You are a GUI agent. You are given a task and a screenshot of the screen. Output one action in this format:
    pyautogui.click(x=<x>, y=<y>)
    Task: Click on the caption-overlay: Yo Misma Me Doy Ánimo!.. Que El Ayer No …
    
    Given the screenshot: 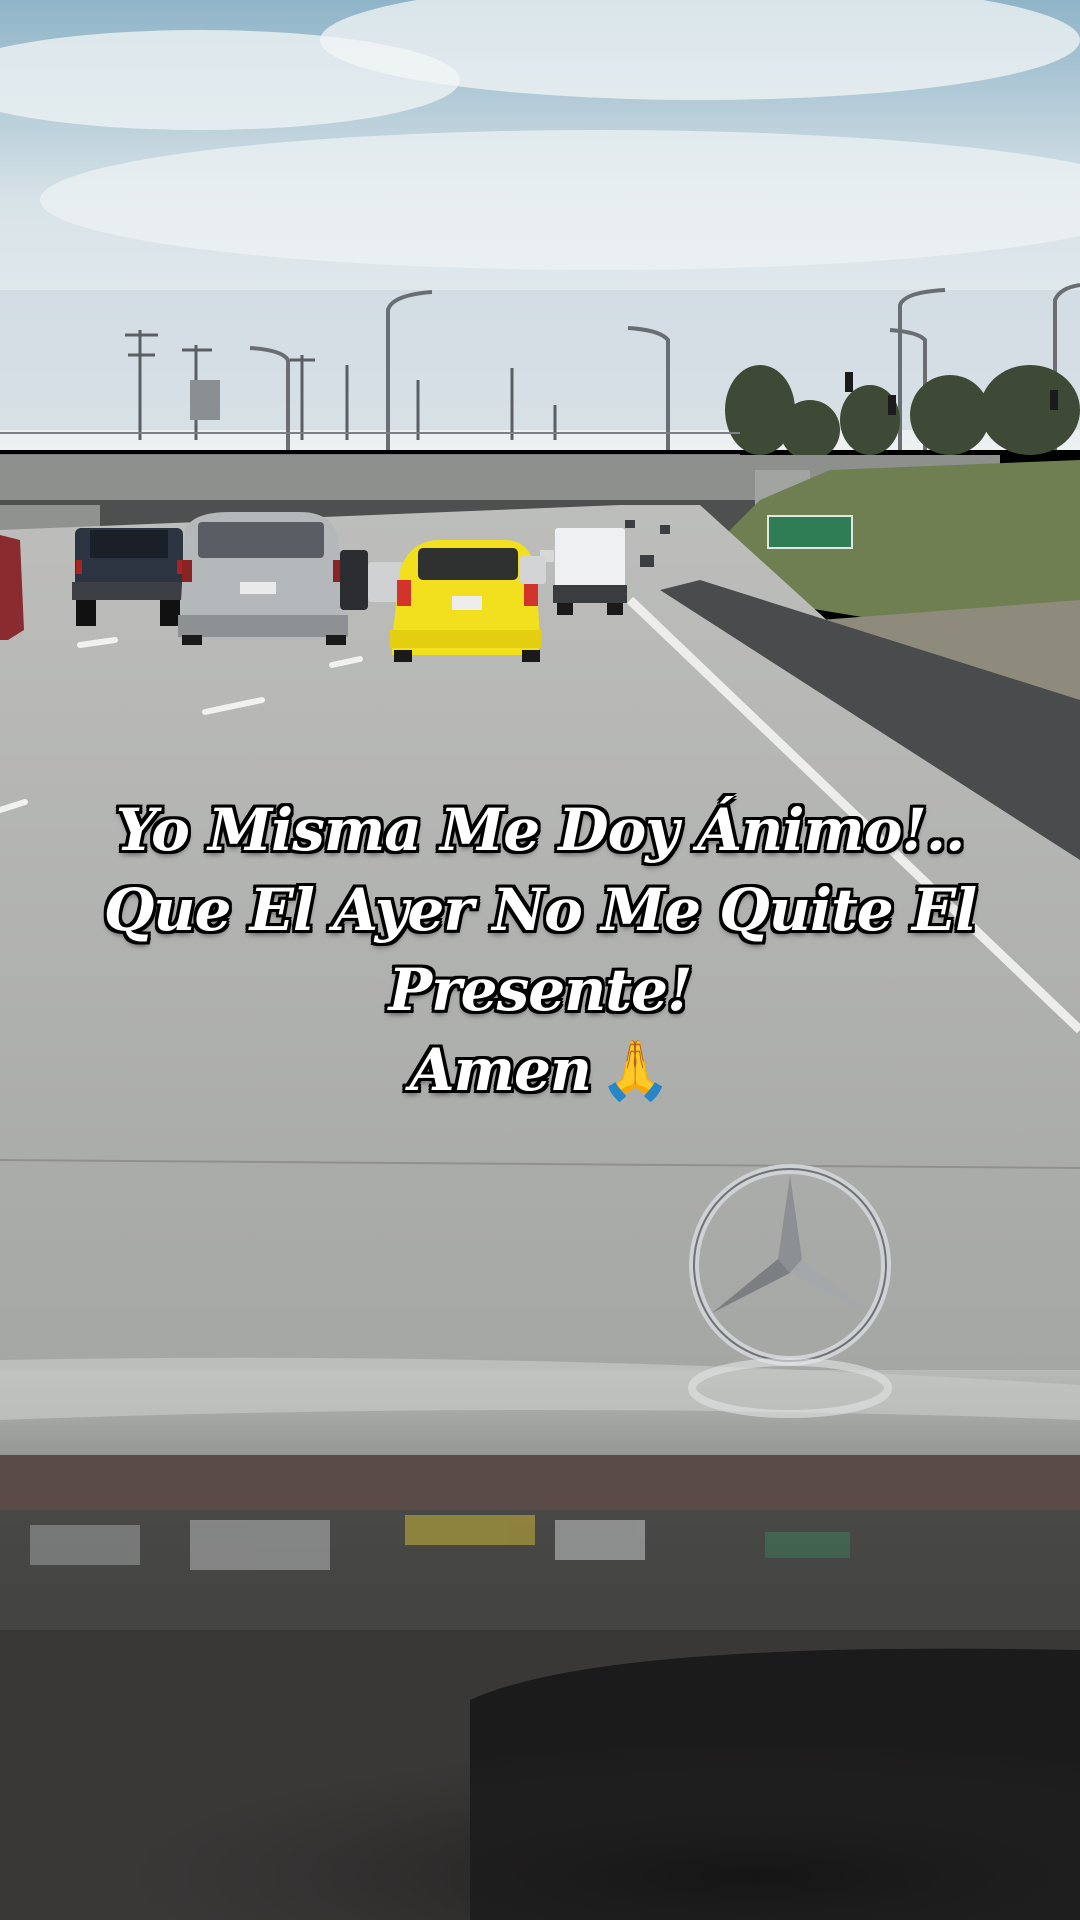 What is the action you would take?
    pyautogui.click(x=540, y=950)
    